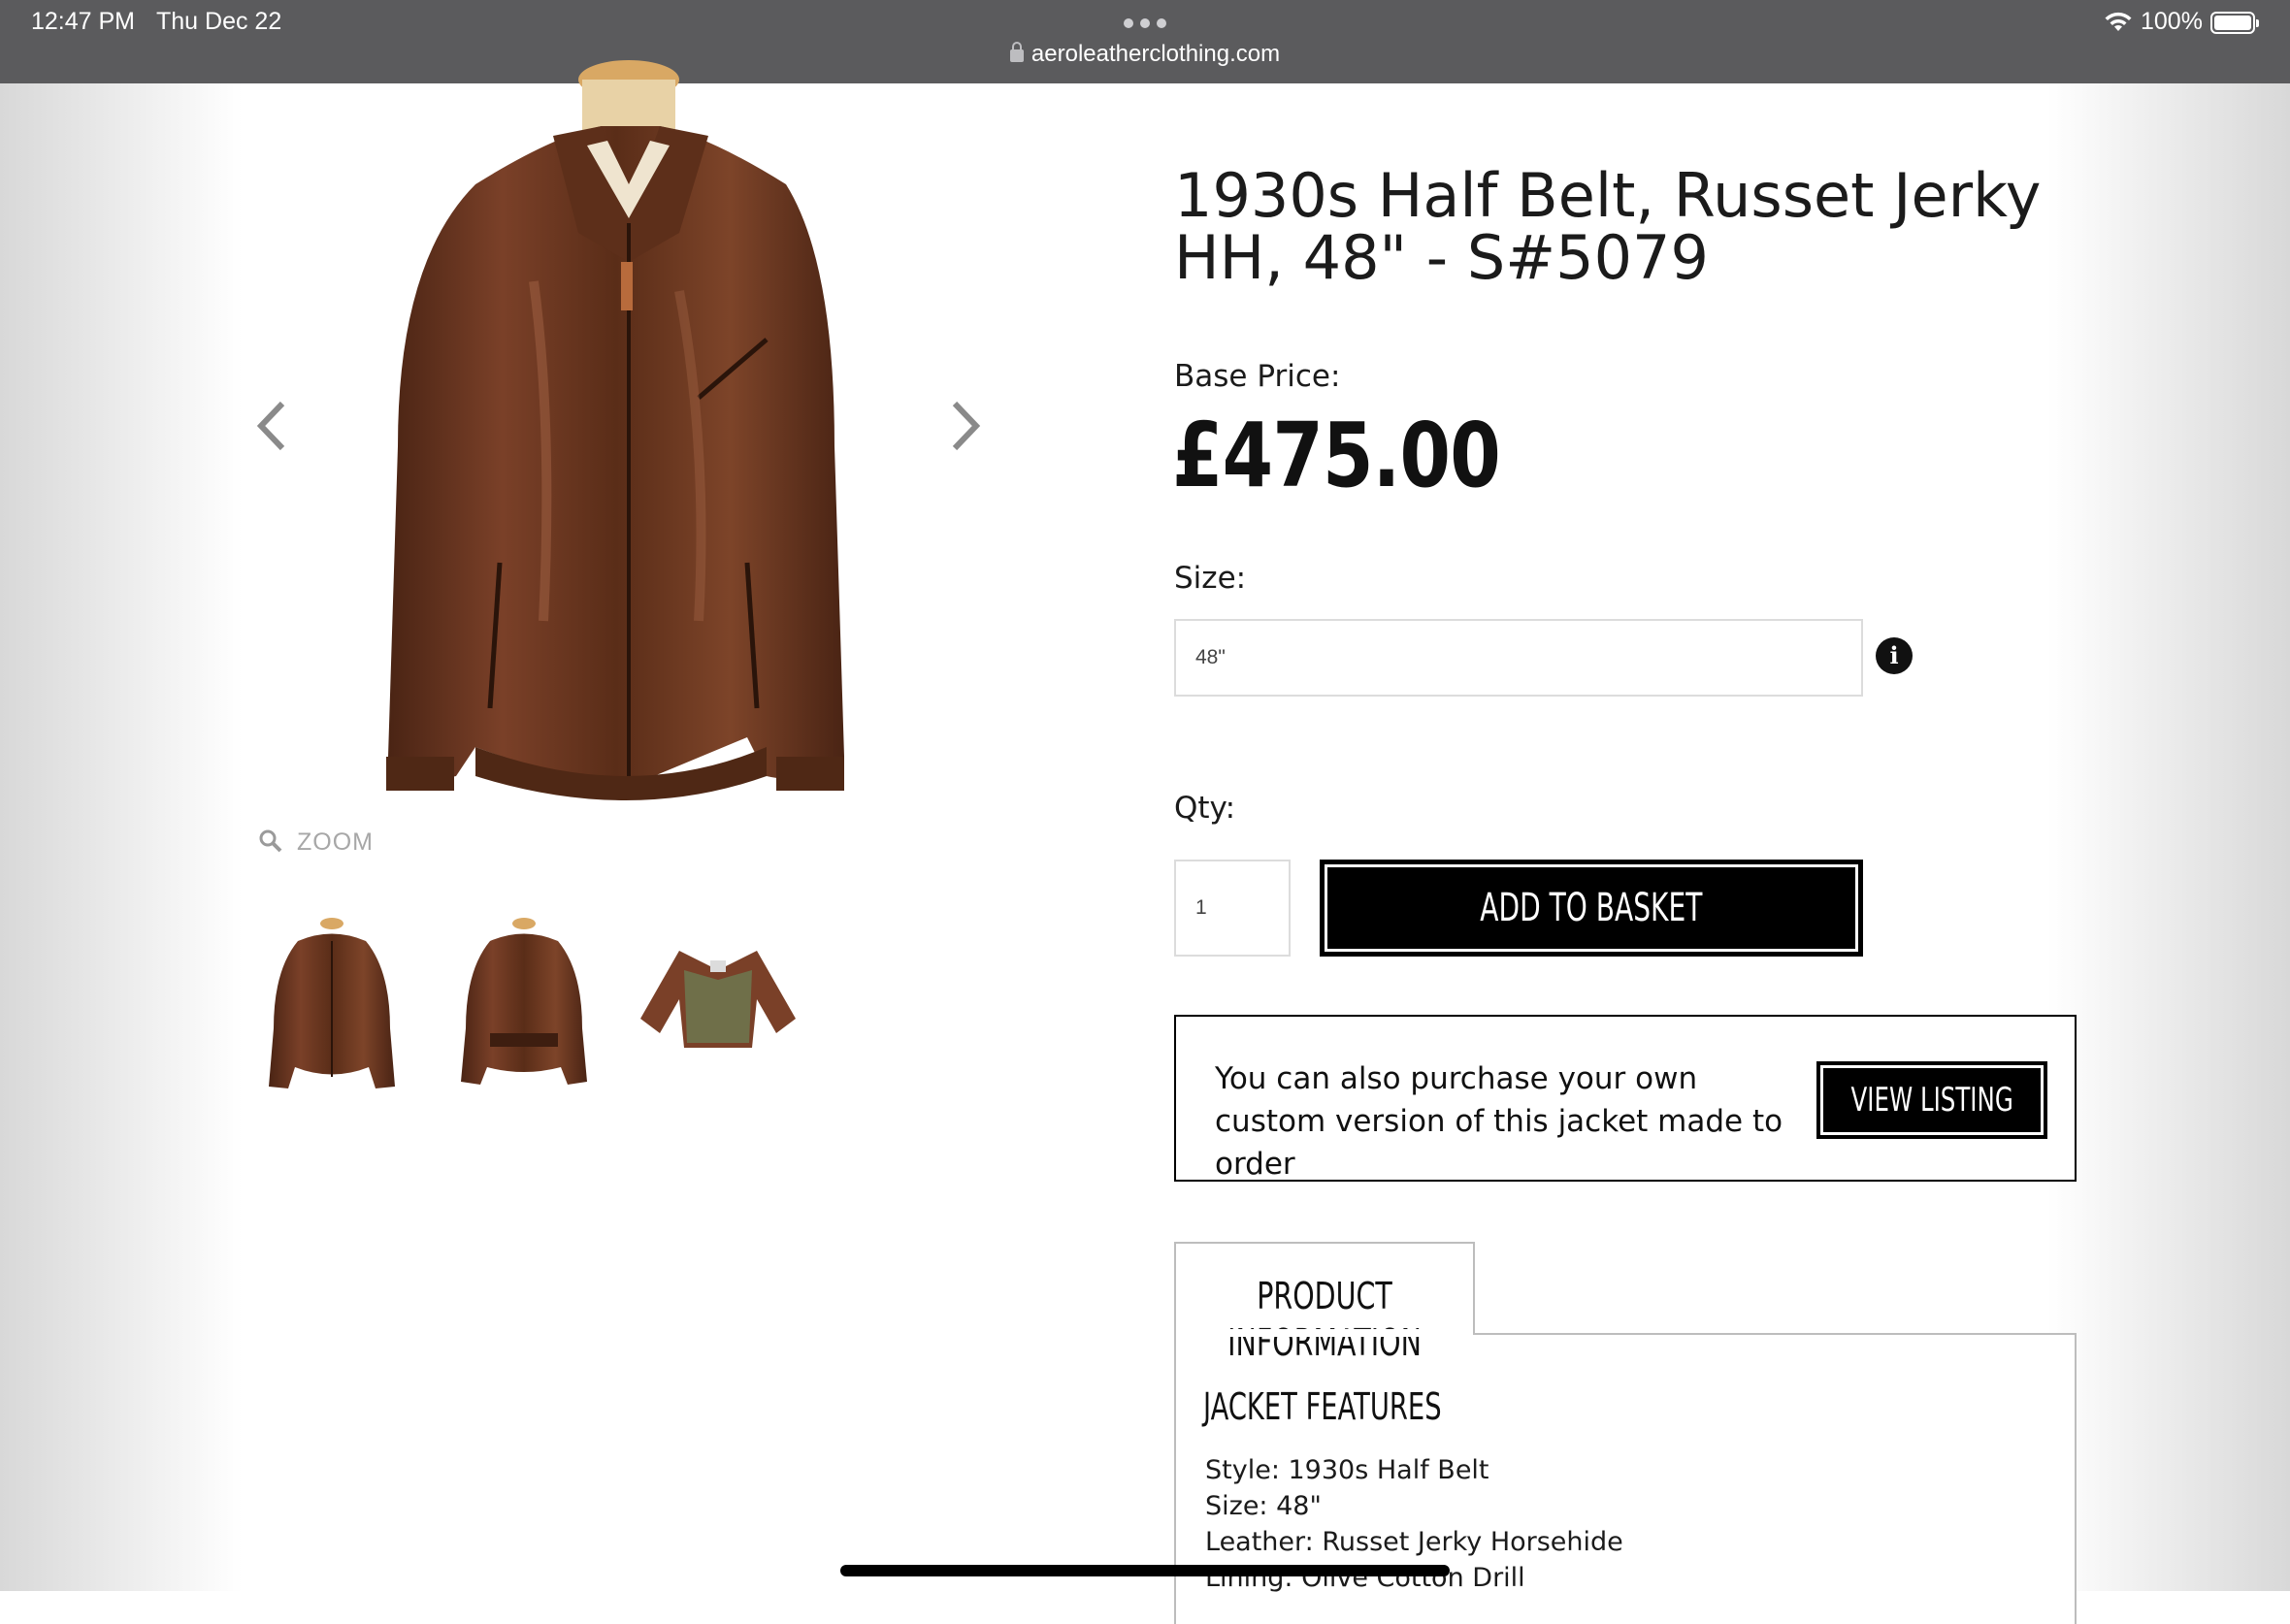 Image resolution: width=2290 pixels, height=1624 pixels. Describe the element at coordinates (1155, 54) in the screenshot. I see `url-text: aeroleatherclothing.com` at that location.